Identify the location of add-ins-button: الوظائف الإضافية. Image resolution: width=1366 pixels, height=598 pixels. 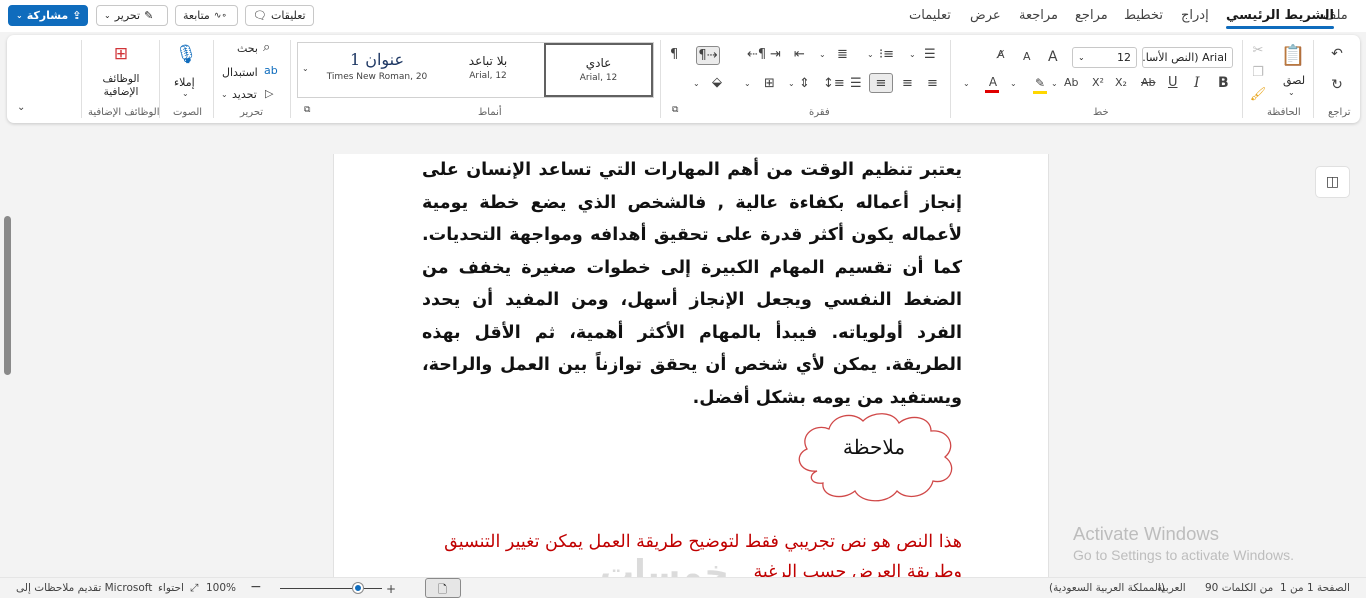
(121, 86).